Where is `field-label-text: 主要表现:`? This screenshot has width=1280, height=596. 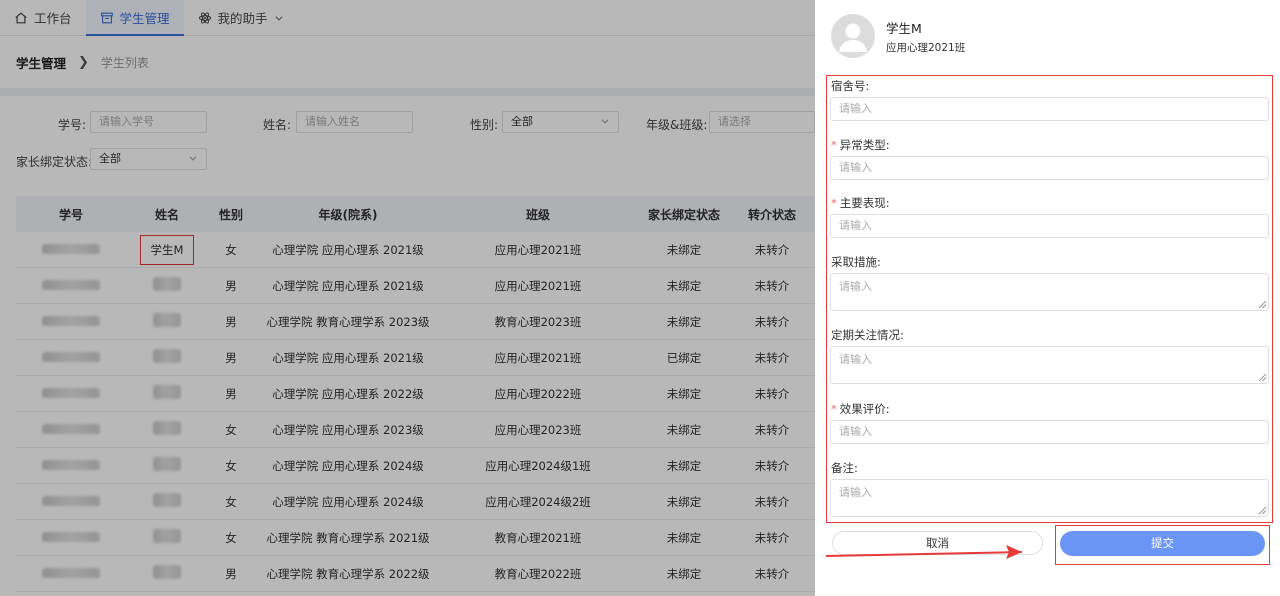
field-label-text: 主要表现: is located at coordinates (864, 203).